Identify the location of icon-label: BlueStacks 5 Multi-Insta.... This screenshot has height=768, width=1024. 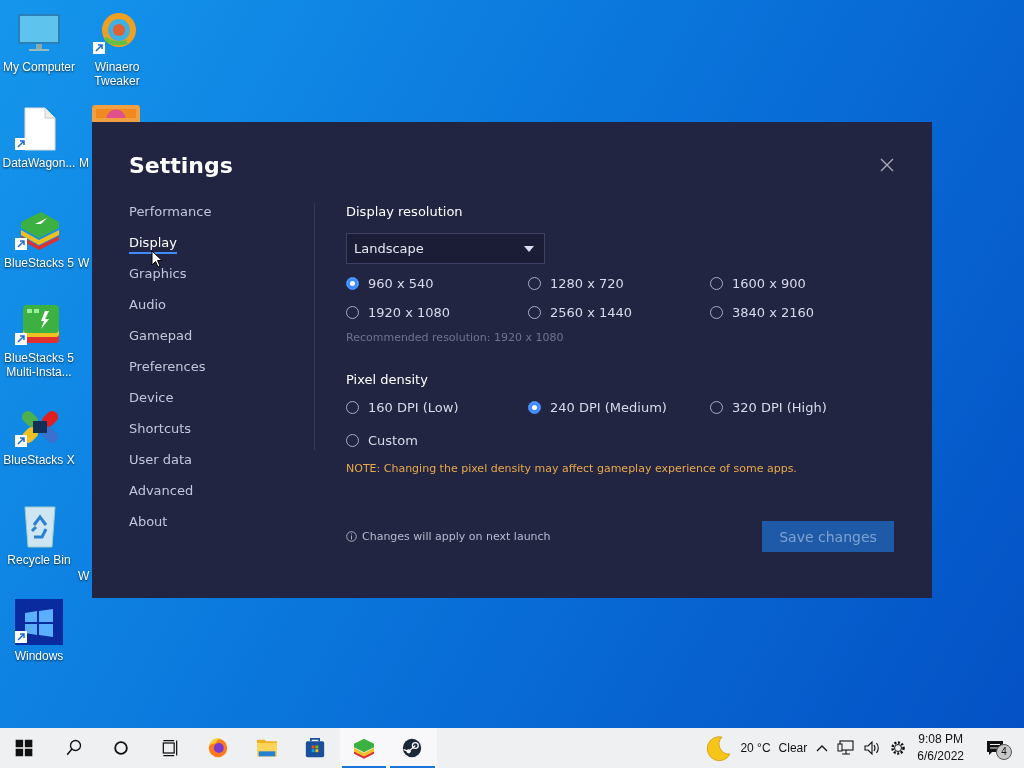
(38, 365).